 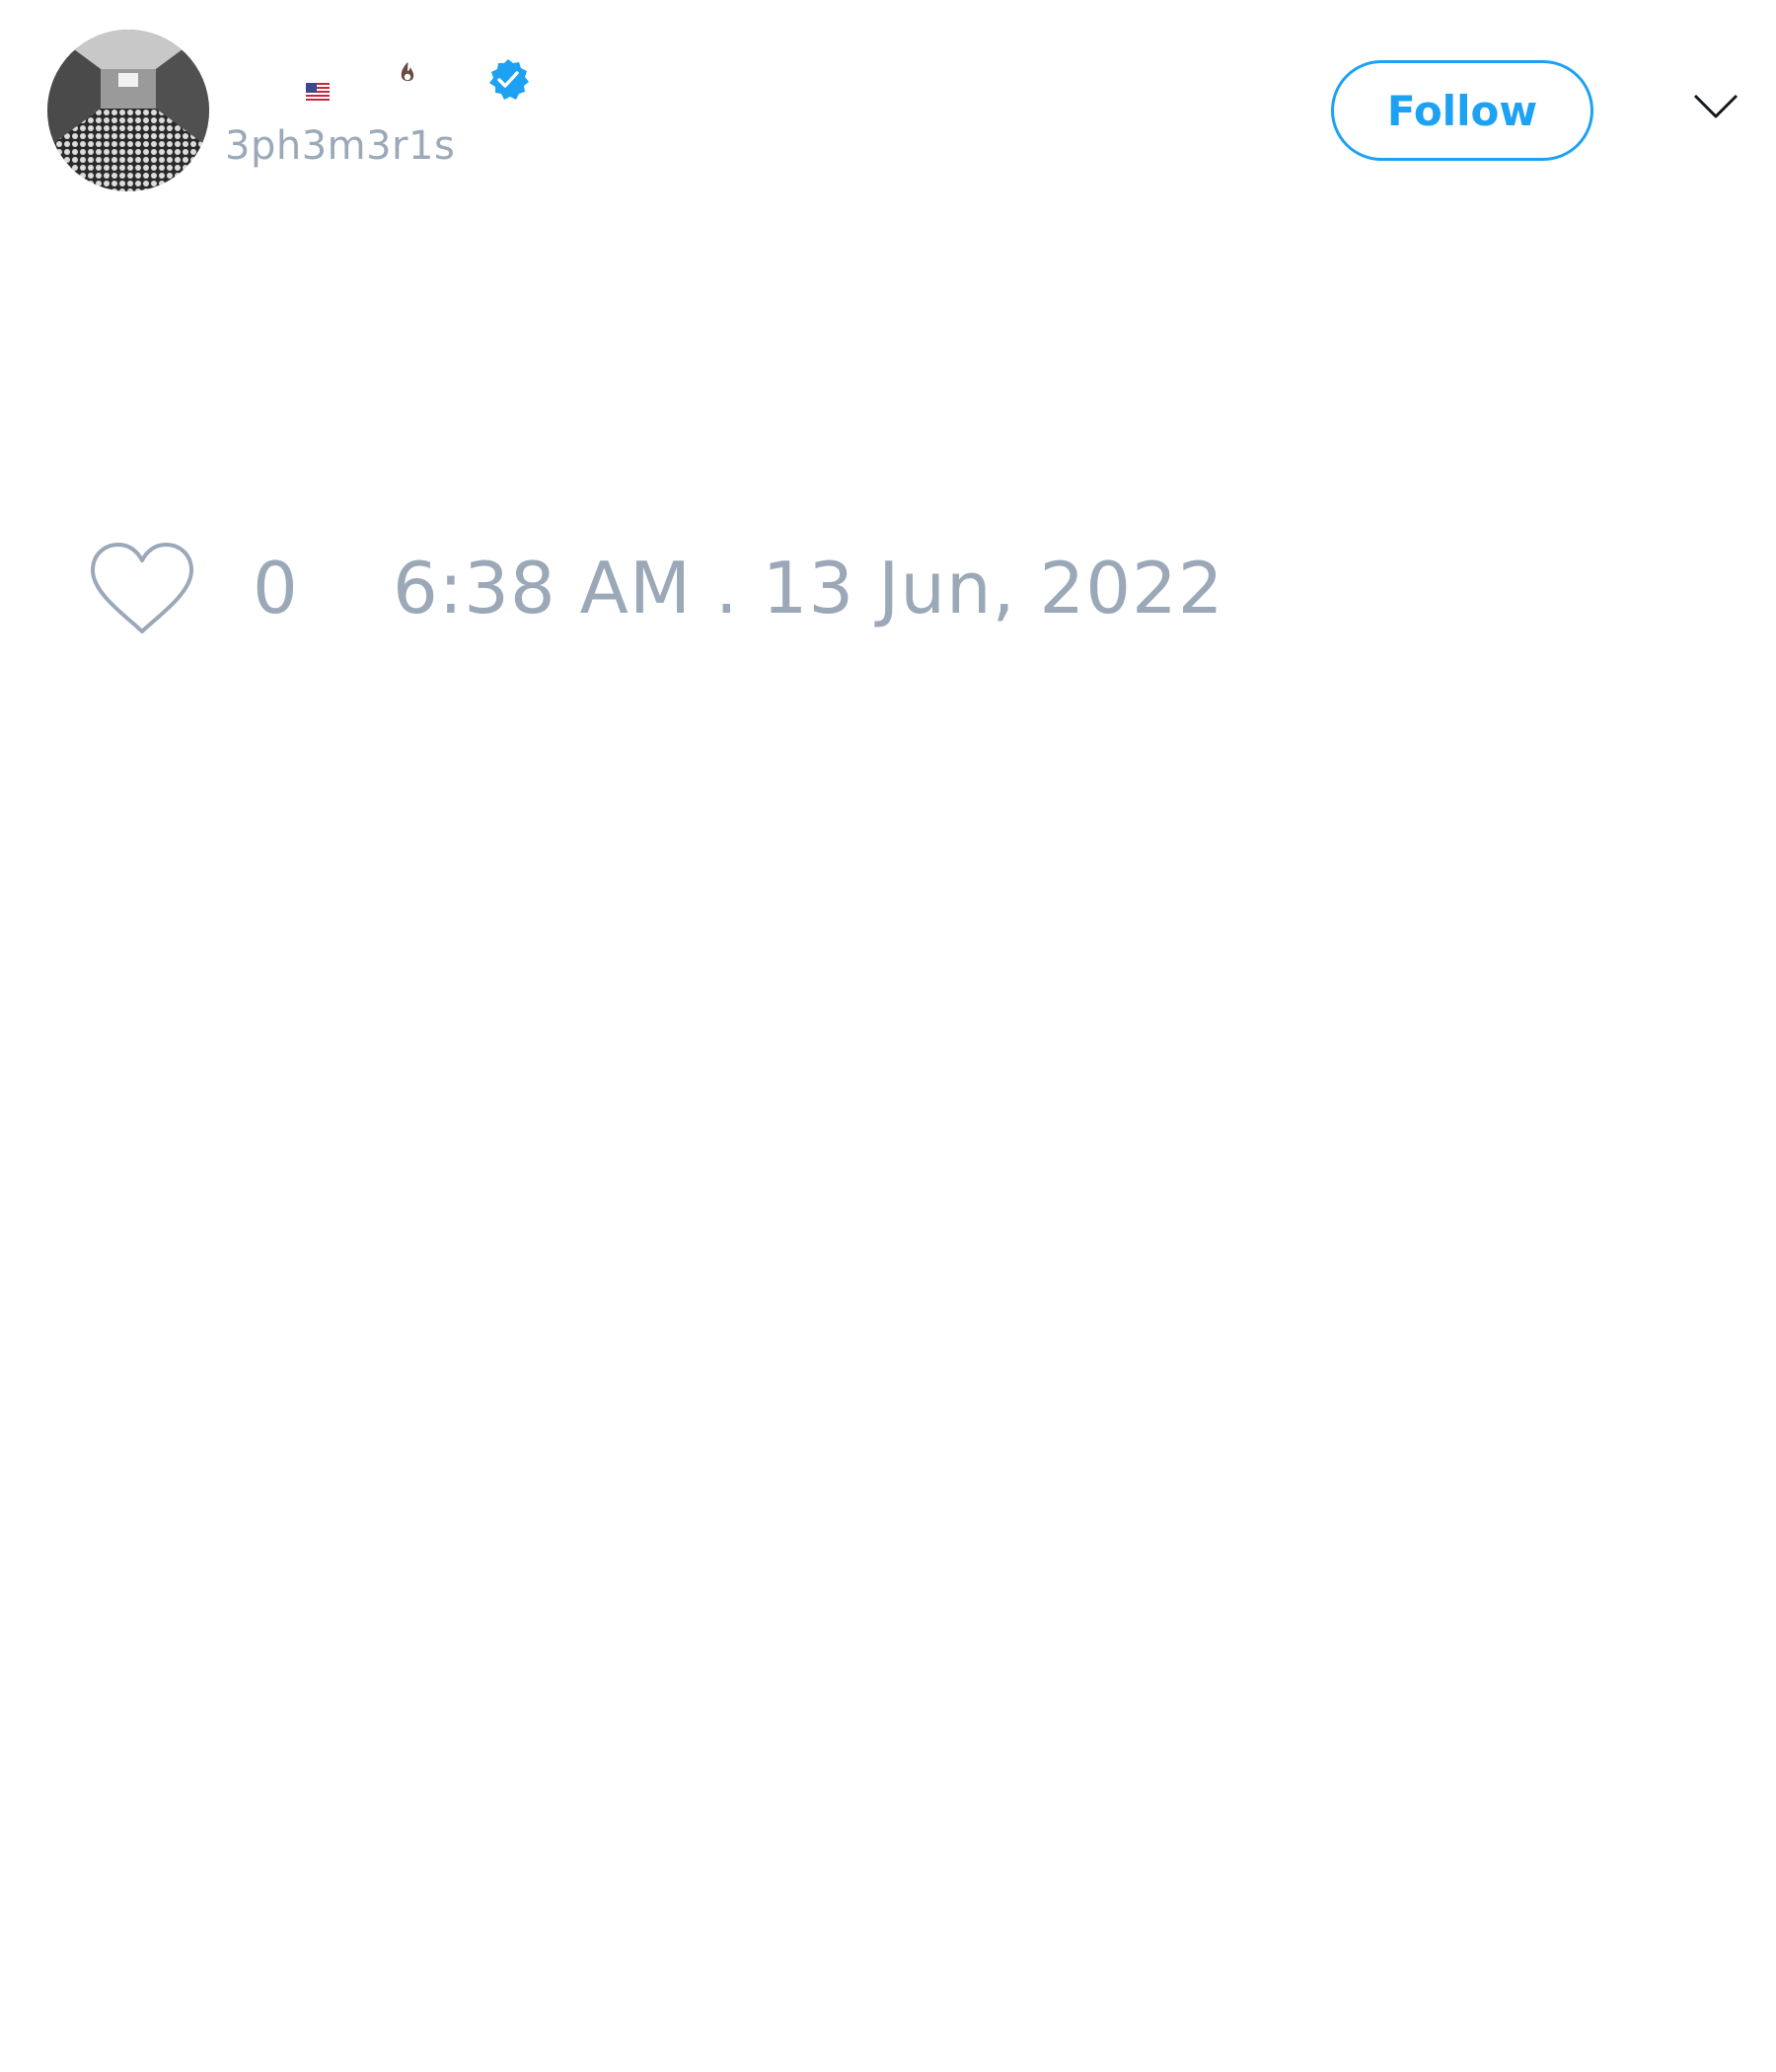 What do you see at coordinates (508, 82) in the screenshot?
I see `verified-badge-icon` at bounding box center [508, 82].